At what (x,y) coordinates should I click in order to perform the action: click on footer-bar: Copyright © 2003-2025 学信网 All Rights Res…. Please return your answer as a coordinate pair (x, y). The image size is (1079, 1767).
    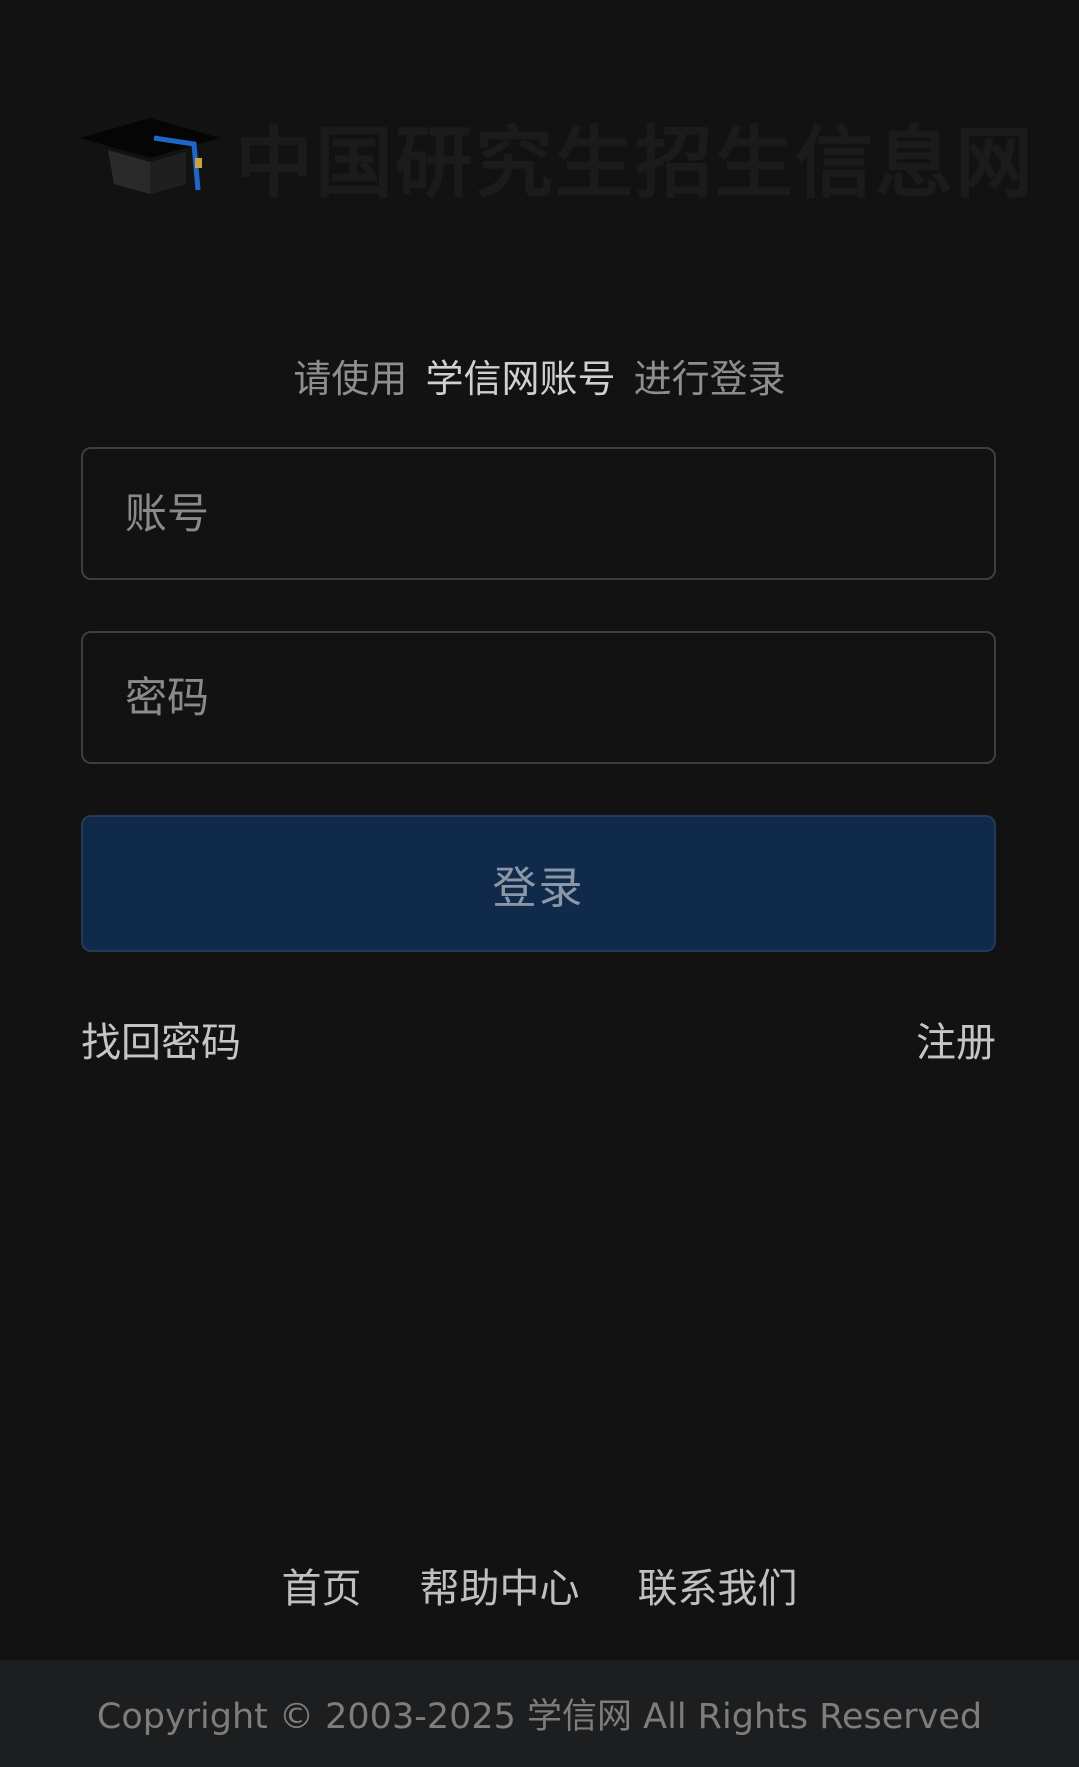
    Looking at the image, I should click on (539, 1713).